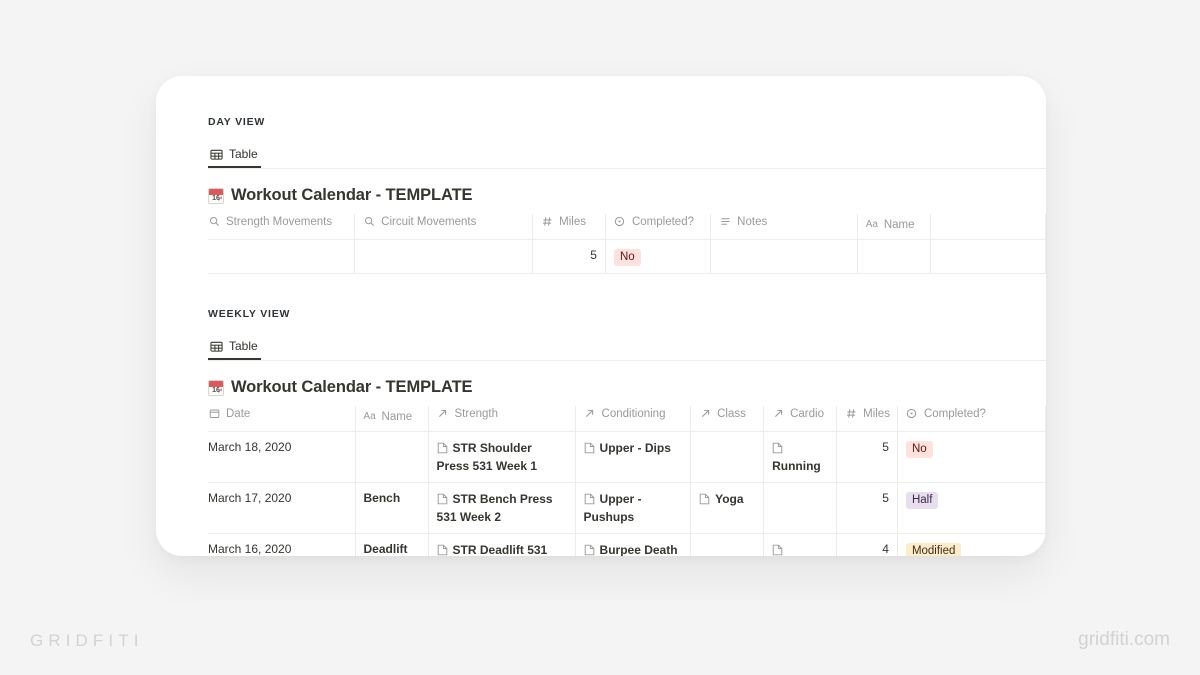 Image resolution: width=1200 pixels, height=675 pixels. What do you see at coordinates (87, 640) in the screenshot?
I see `gridfiti-wordmark: GRIDFITI` at bounding box center [87, 640].